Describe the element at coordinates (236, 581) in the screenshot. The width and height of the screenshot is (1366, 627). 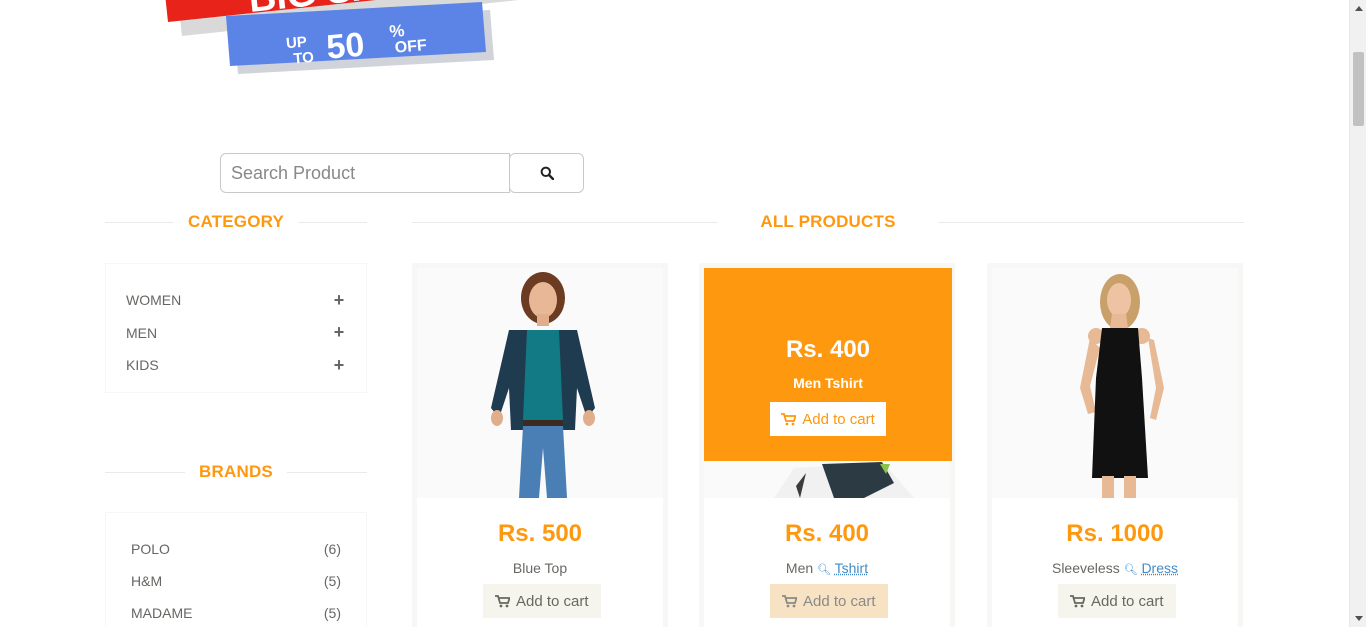
I see `brand-item-hm: H&M (5)` at that location.